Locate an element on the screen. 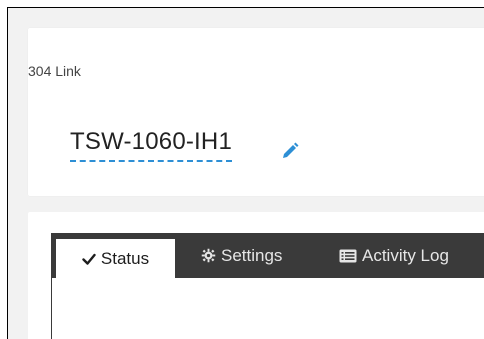  tab-status-label: Status is located at coordinates (125, 258).